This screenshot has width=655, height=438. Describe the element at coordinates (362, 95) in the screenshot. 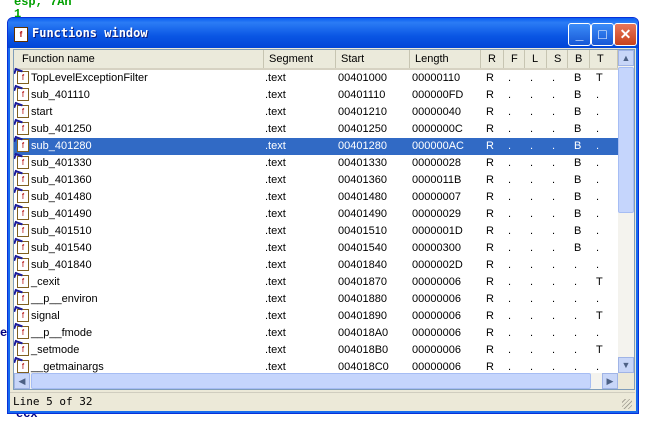

I see `cell-start: 00401110` at that location.